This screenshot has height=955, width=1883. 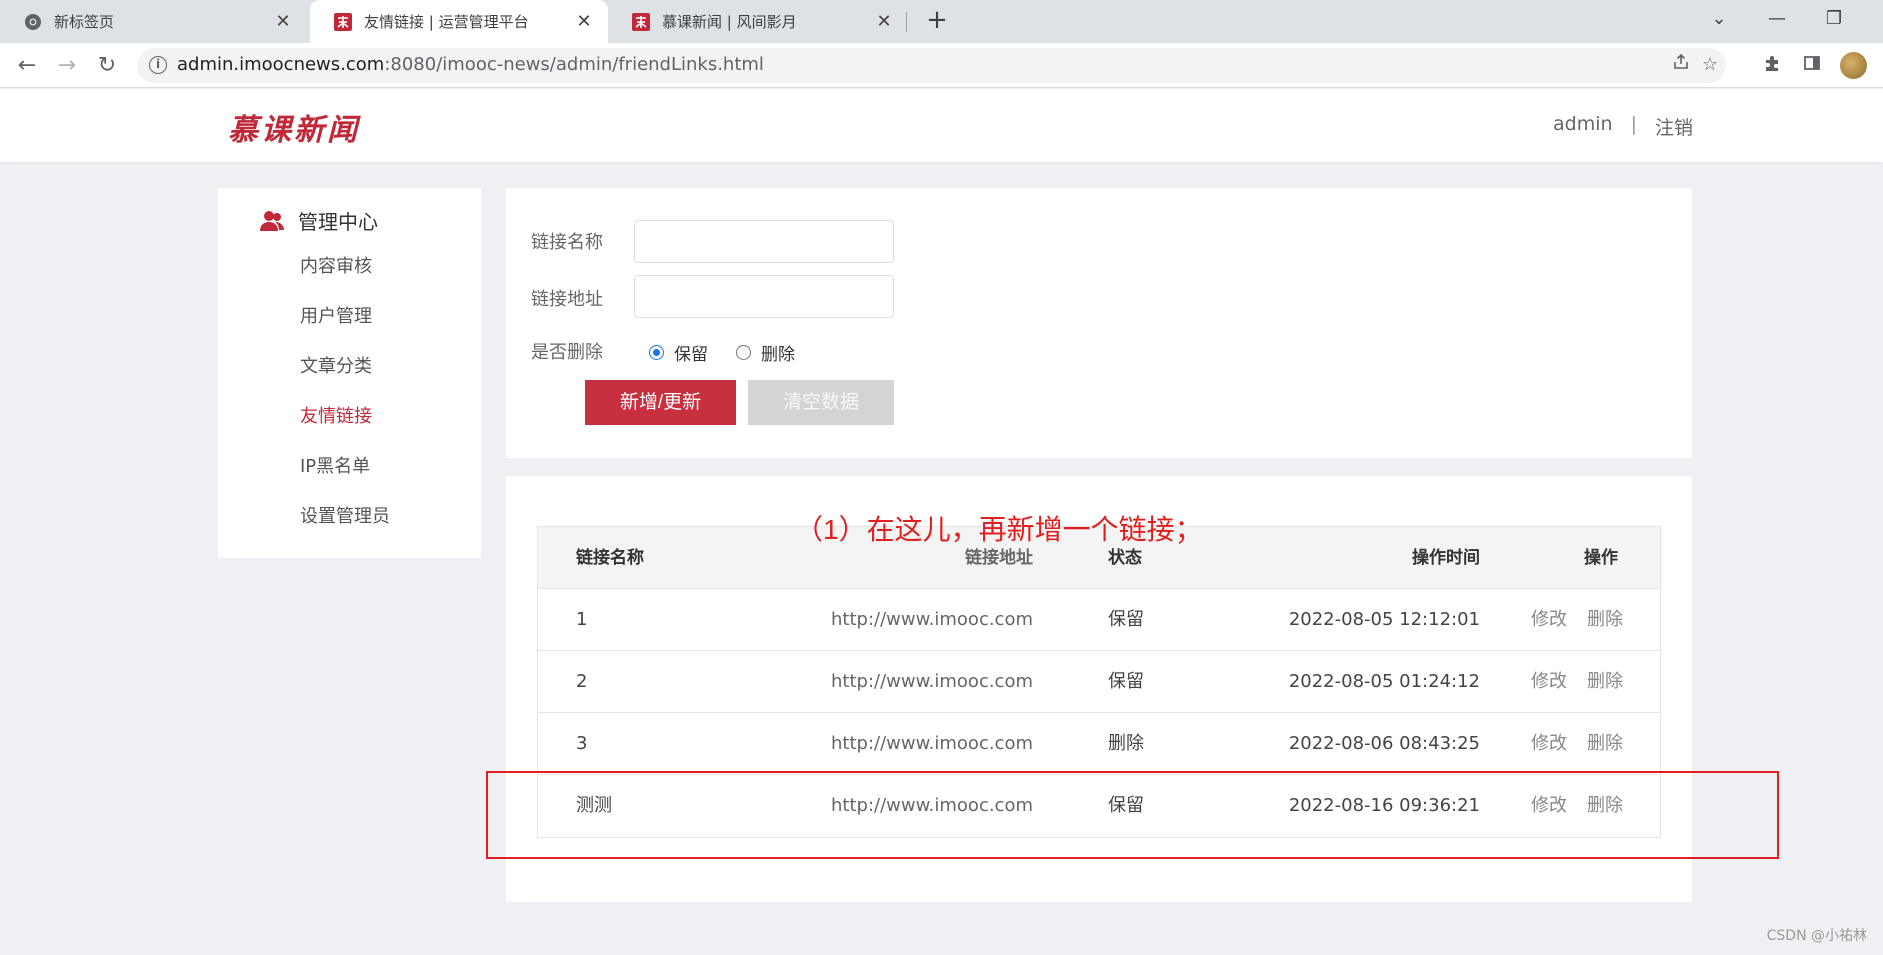 I want to click on sidebar-title: 管理中心, so click(x=319, y=220).